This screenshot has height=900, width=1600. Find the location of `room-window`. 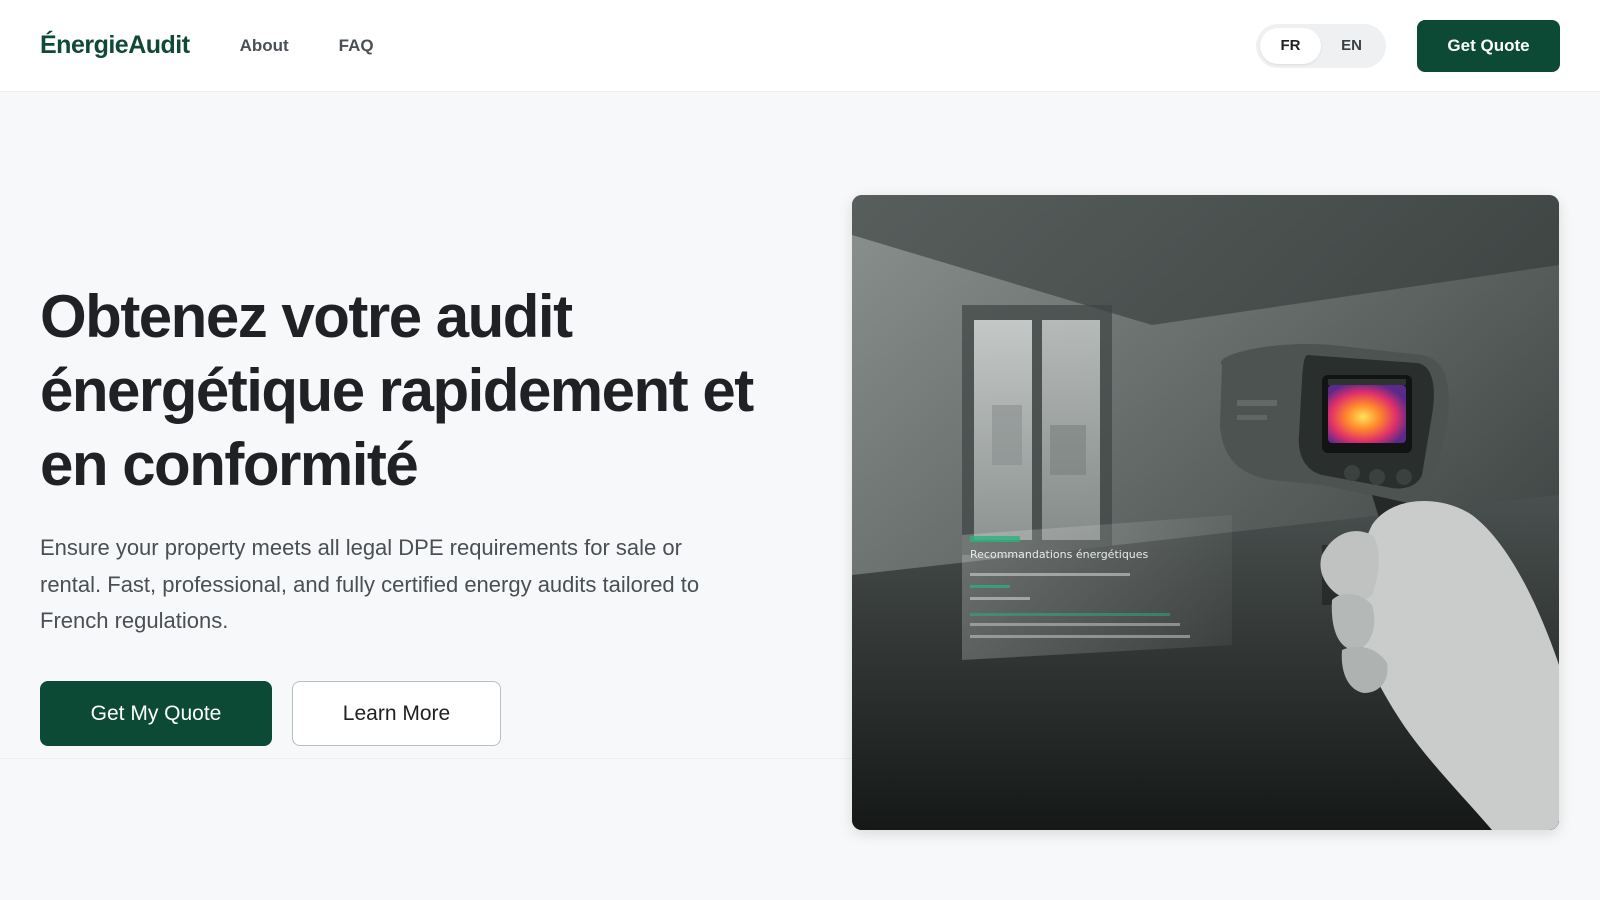

room-window is located at coordinates (1037, 430).